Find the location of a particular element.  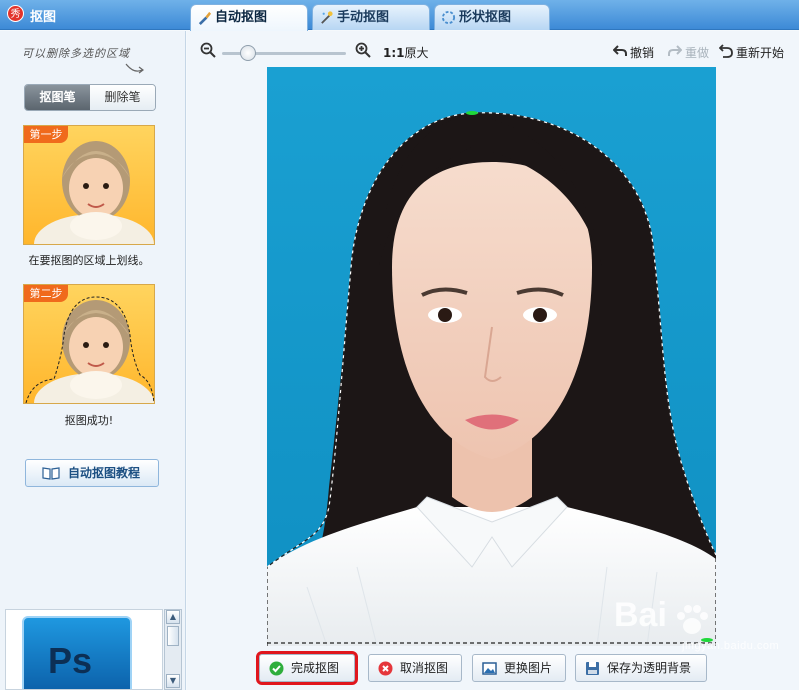

cancel-cutout-label: 取消抠图 is located at coordinates (424, 668).